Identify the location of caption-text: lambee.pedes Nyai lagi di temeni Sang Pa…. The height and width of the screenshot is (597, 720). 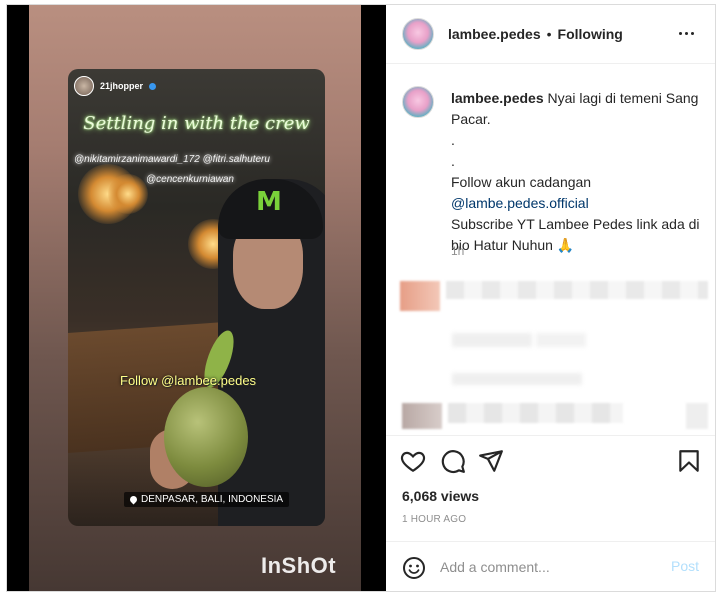
(576, 172).